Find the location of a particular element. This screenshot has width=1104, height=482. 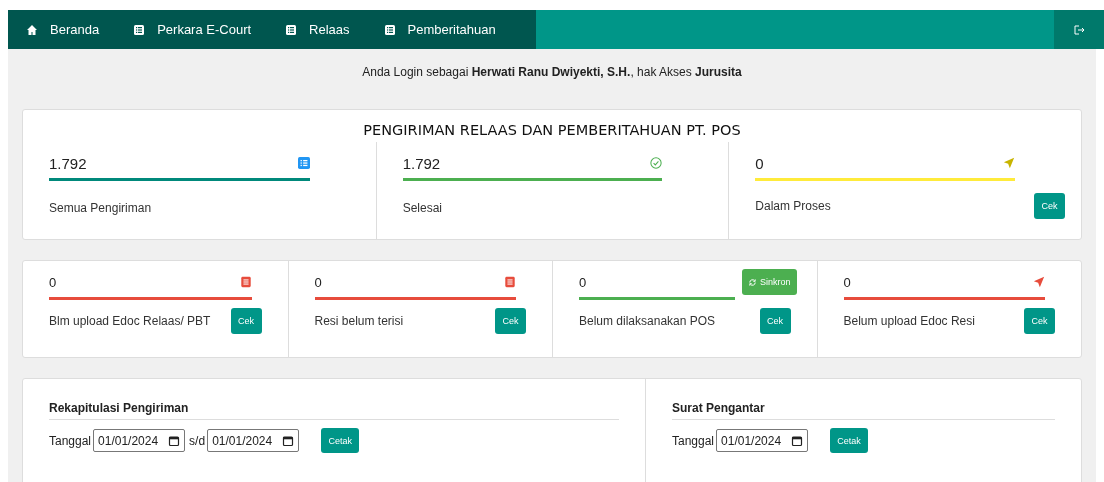

logout-button is located at coordinates (1079, 29).